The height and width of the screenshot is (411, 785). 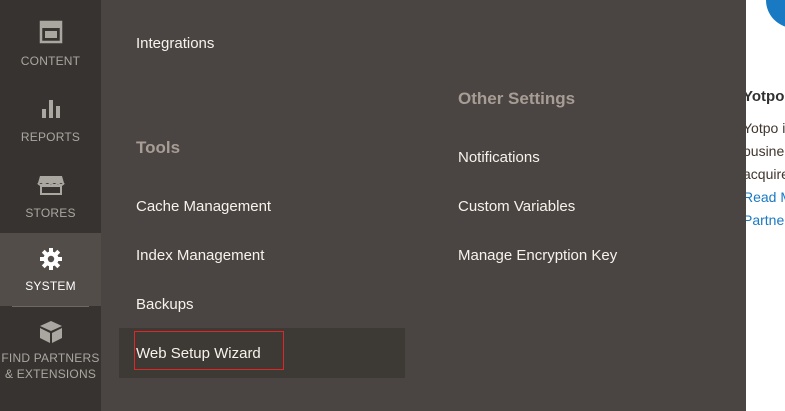 What do you see at coordinates (499, 157) in the screenshot?
I see `menu-link-notifications: Notifications` at bounding box center [499, 157].